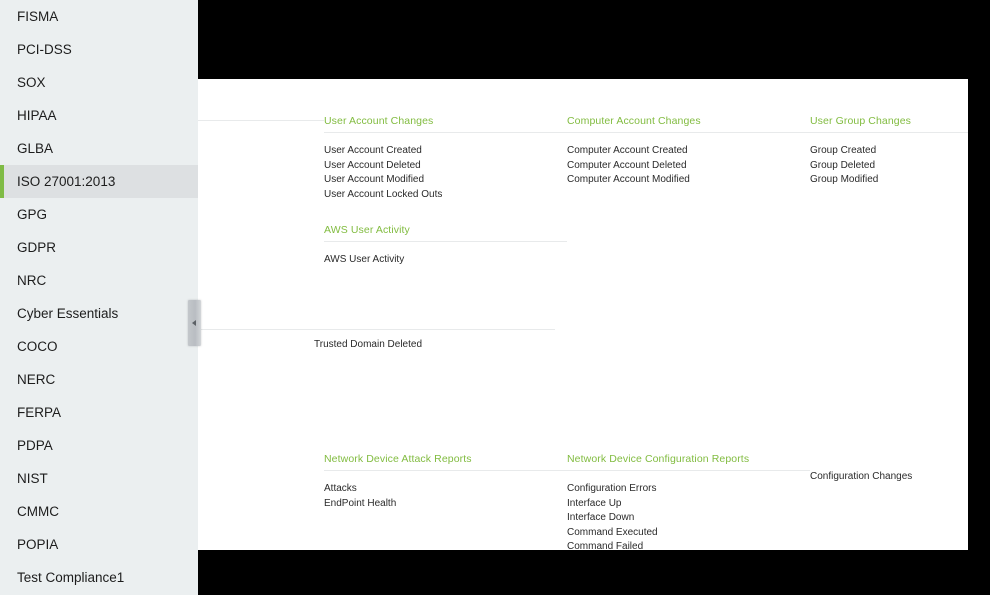  I want to click on sidebar-collapse-handle, so click(194, 323).